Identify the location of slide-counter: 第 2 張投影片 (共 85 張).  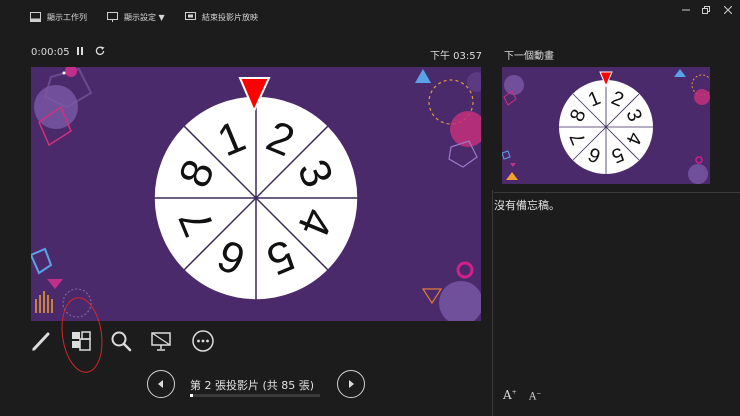
(252, 385).